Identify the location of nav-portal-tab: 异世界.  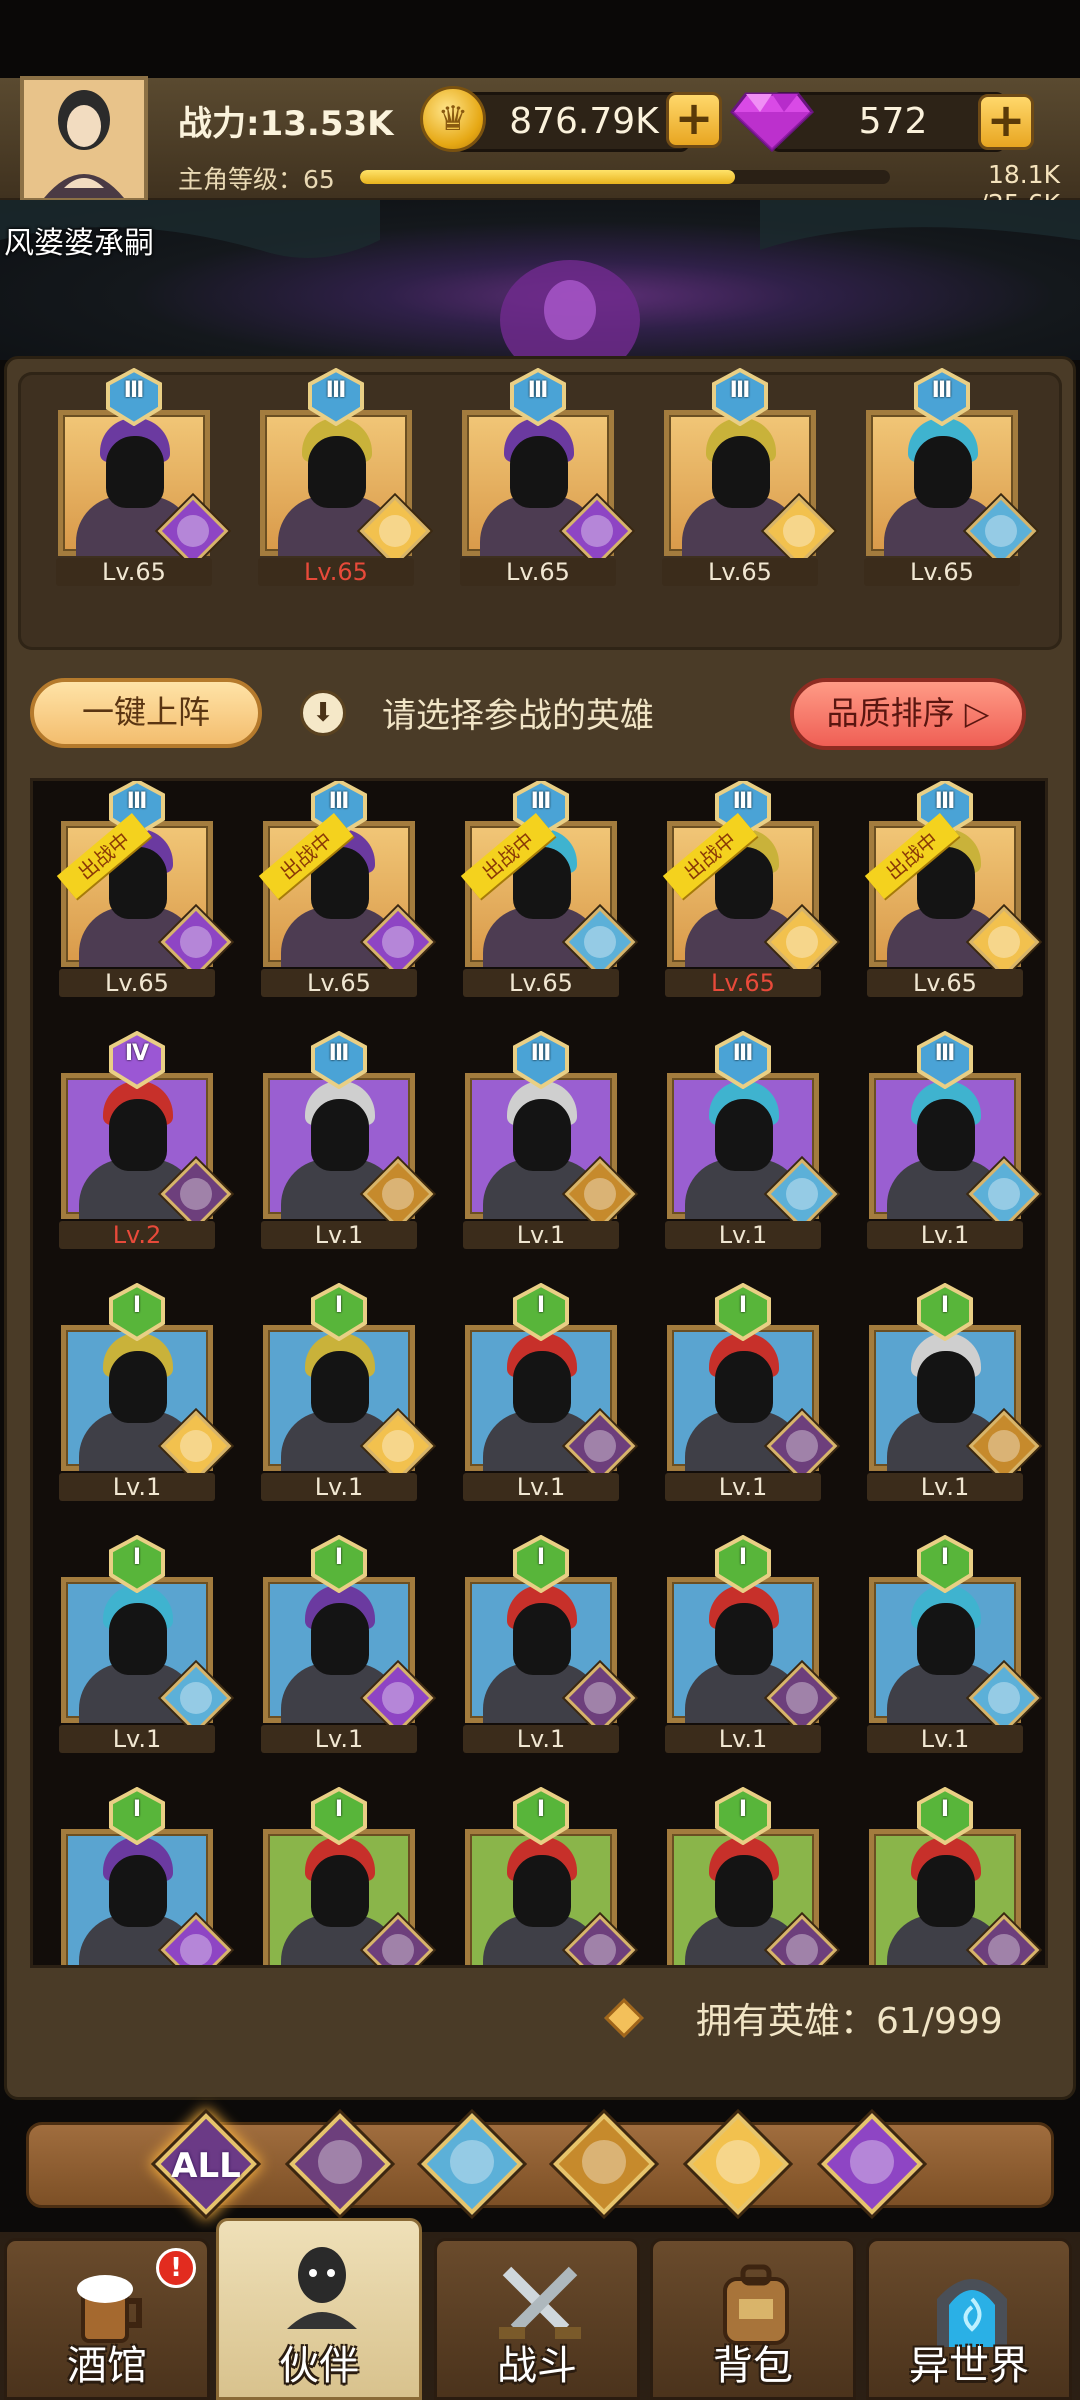
(969, 2319).